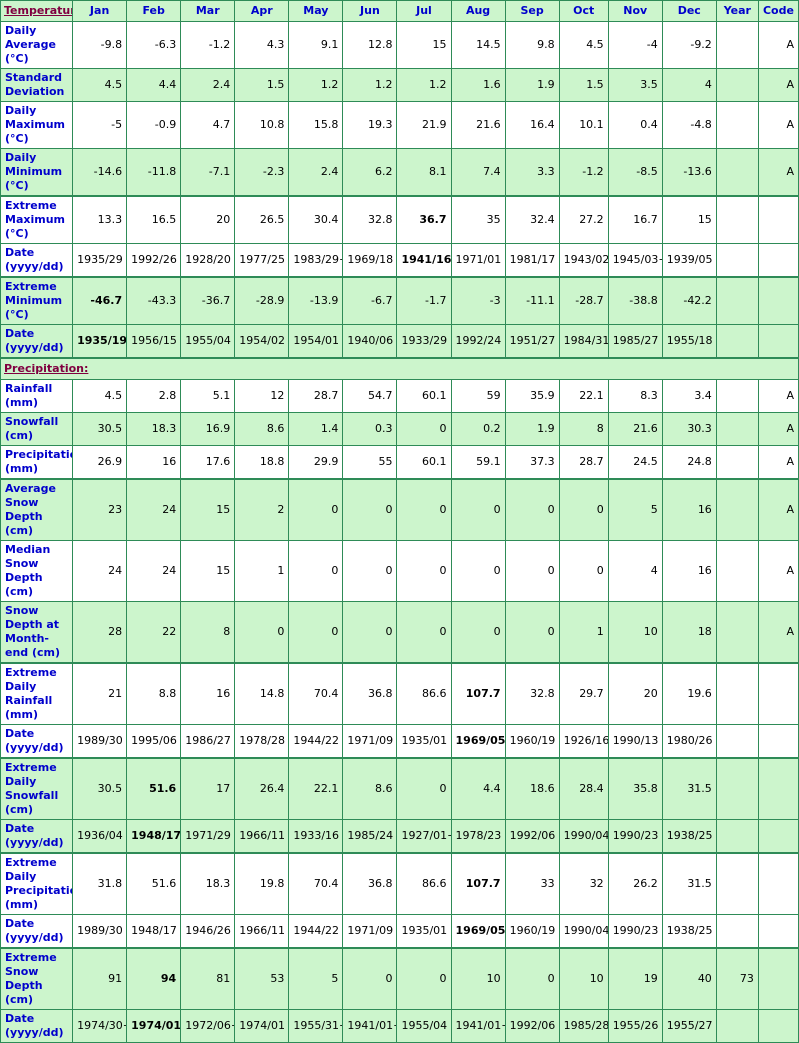 This screenshot has height=1043, width=799. What do you see at coordinates (37, 45) in the screenshot?
I see `row-label: Daily Average (°C)` at bounding box center [37, 45].